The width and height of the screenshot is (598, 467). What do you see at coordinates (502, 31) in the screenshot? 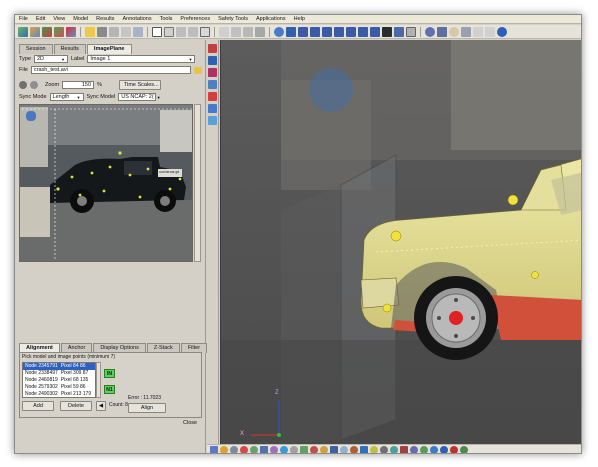
I see `globe-icon` at bounding box center [502, 31].